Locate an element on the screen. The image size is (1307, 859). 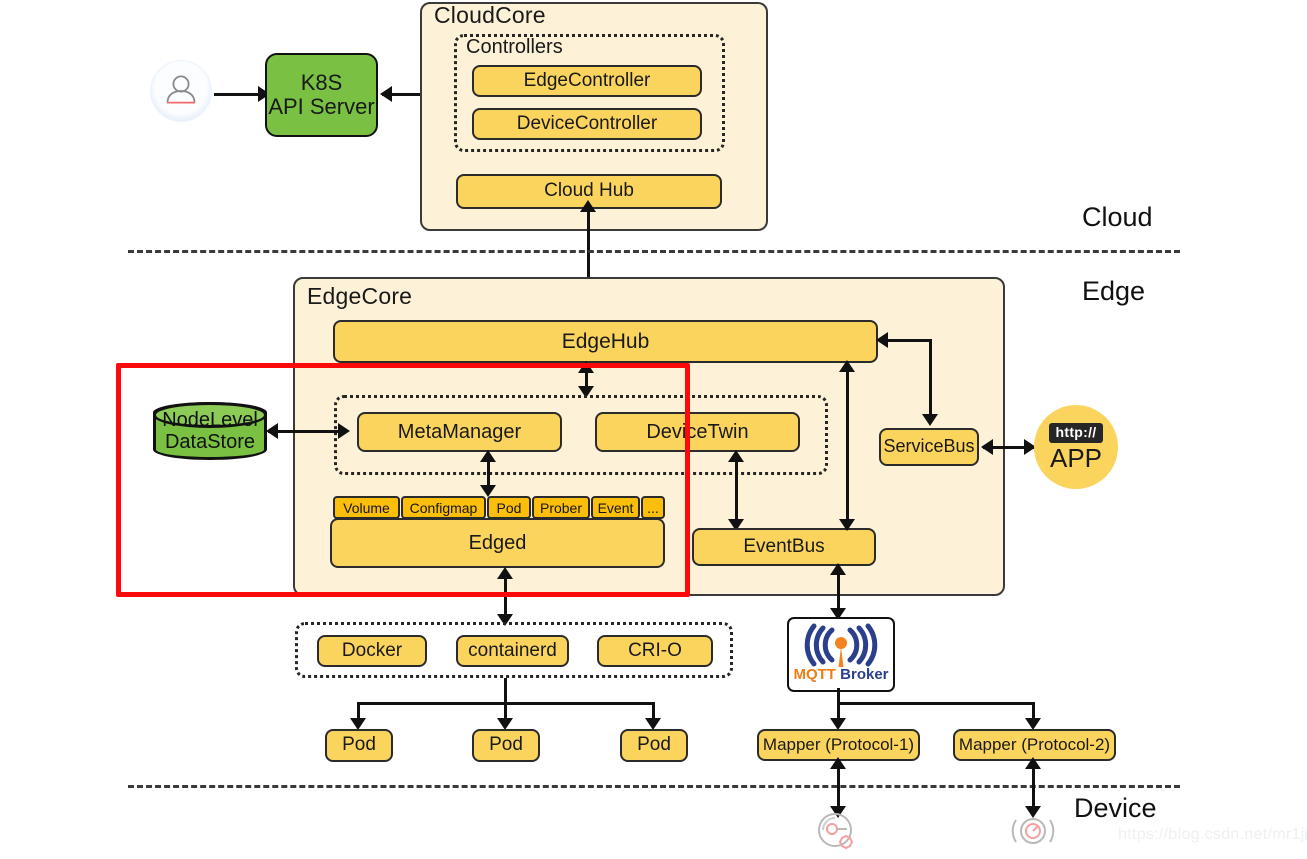
connector-eventbus-to-edgehub is located at coordinates (847, 446).